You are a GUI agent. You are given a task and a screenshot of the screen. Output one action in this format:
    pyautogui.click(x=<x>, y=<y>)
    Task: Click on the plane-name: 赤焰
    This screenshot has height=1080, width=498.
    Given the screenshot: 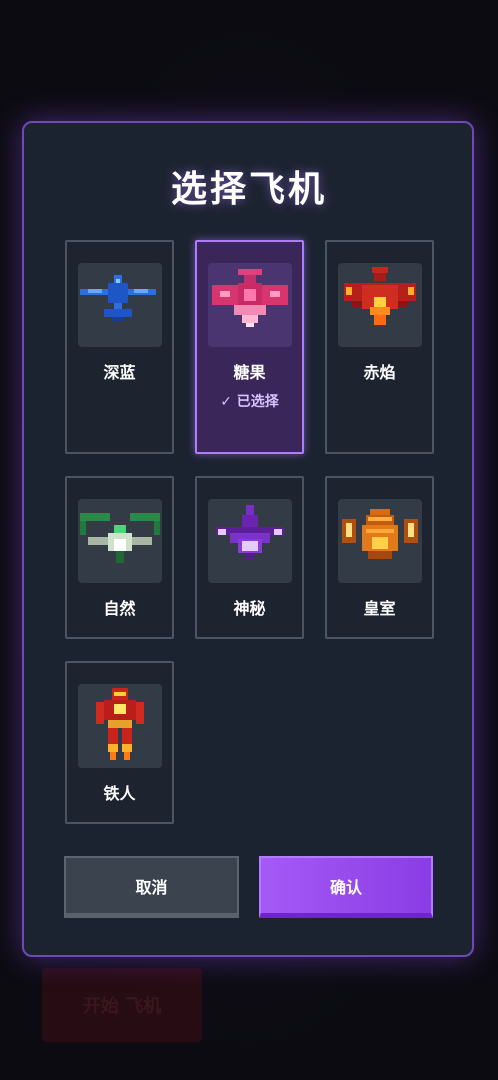 What is the action you would take?
    pyautogui.click(x=379, y=372)
    